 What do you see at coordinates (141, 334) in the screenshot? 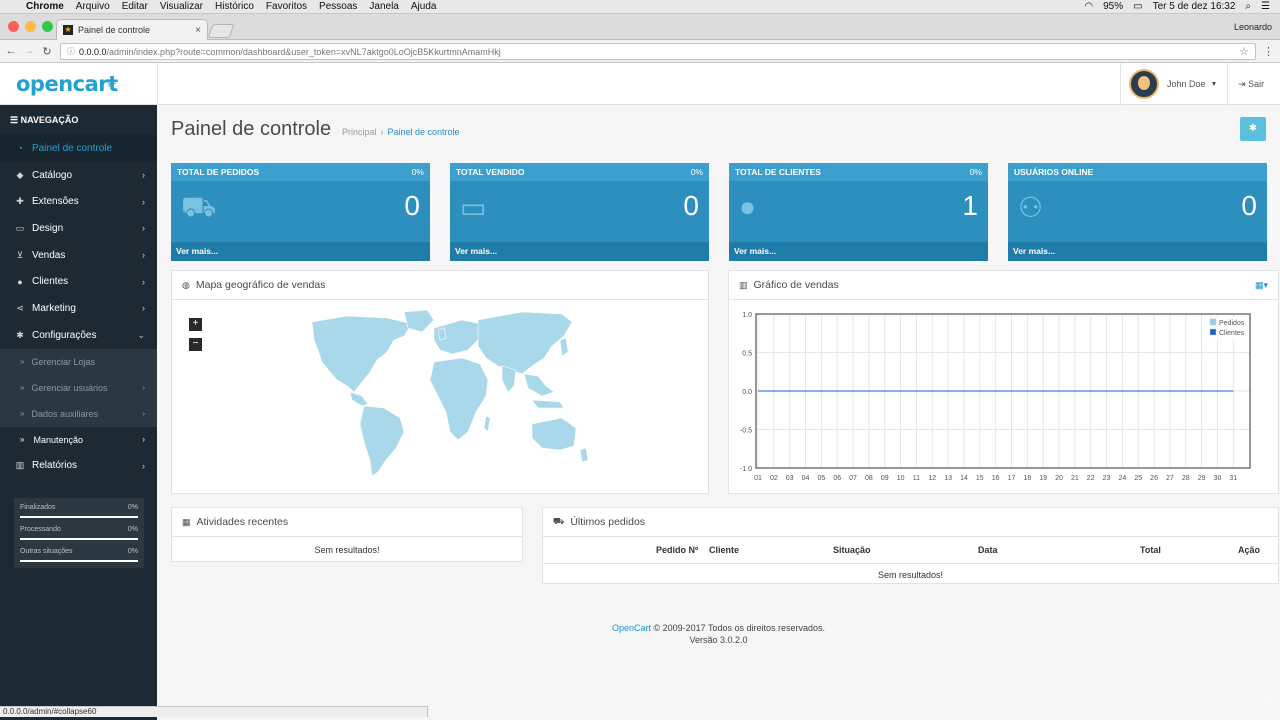
I see `chevron-down-icon: ⌄` at bounding box center [141, 334].